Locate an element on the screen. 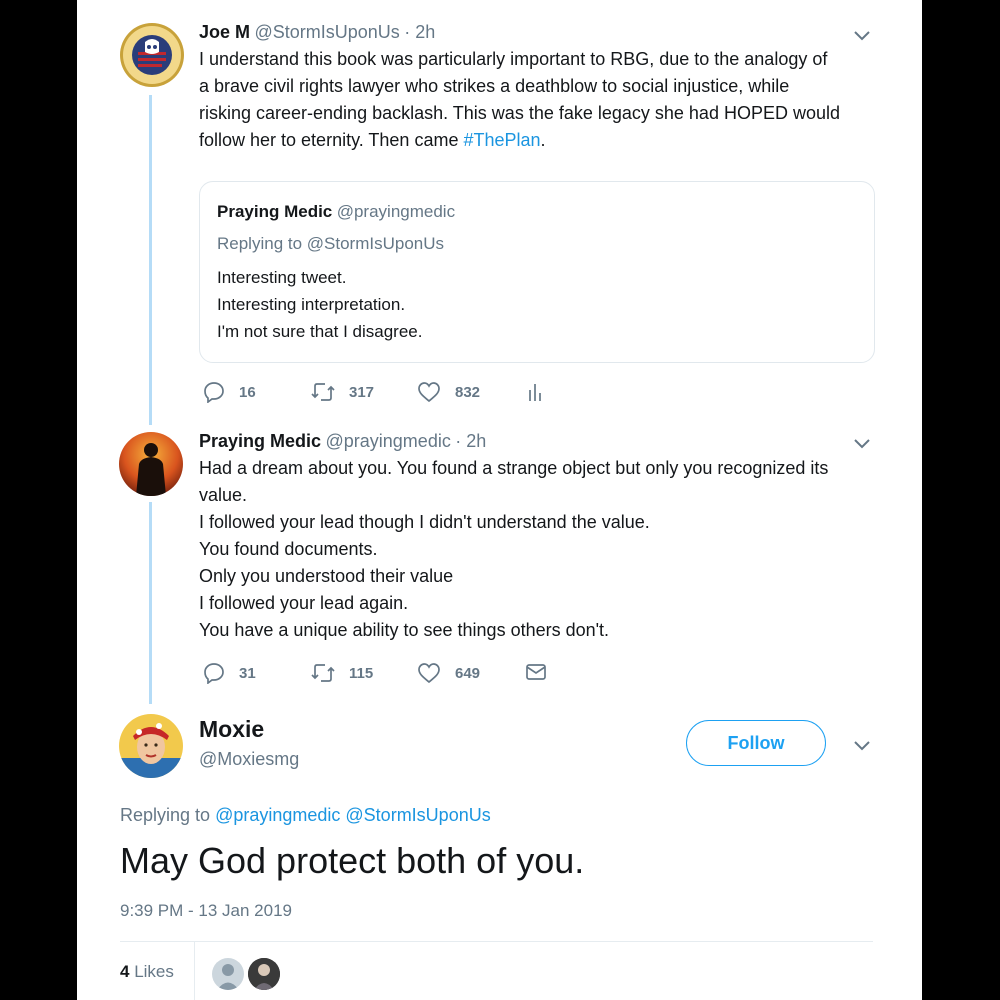 The image size is (1000, 1000). tweet-line: Only you understood their value is located at coordinates (326, 576).